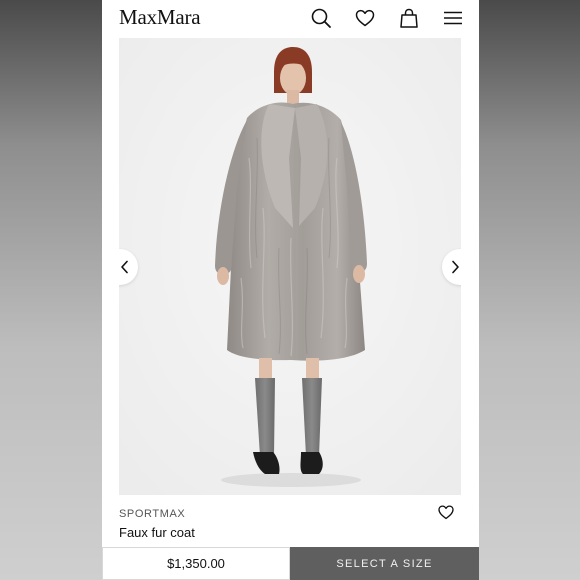 The image size is (580, 580). I want to click on shopping-bag-icon, so click(409, 18).